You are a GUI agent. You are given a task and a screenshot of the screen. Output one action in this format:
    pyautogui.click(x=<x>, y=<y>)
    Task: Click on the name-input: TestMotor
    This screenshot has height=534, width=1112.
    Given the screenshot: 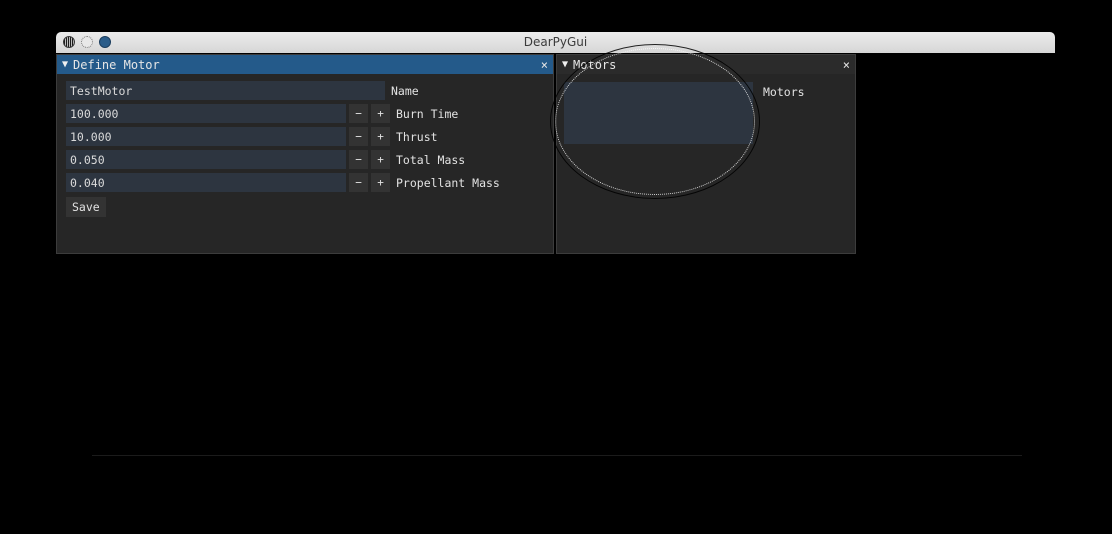 What is the action you would take?
    pyautogui.click(x=225, y=90)
    